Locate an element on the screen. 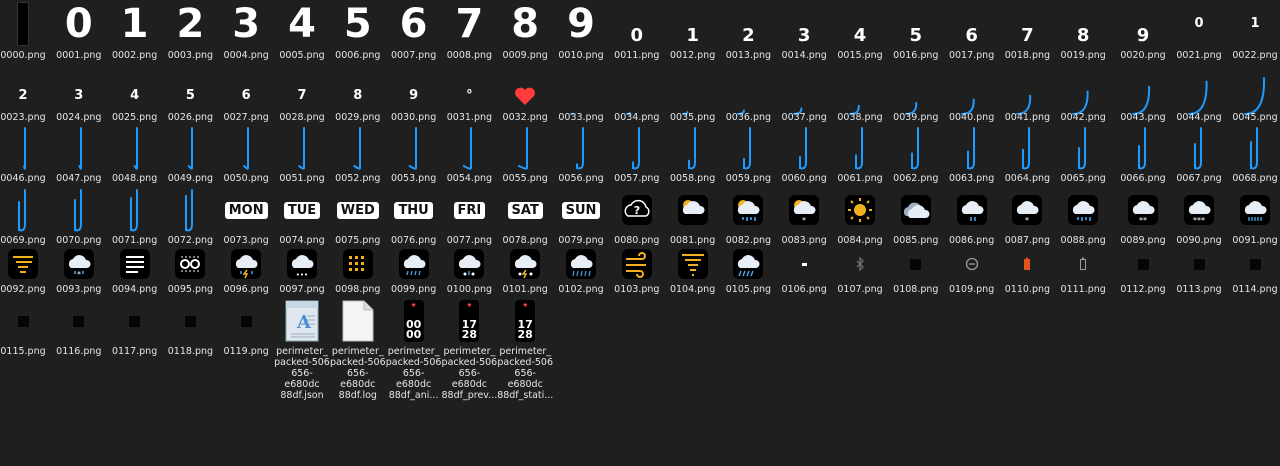 This screenshot has height=466, width=1280. file-item: 0072.png is located at coordinates (190, 217).